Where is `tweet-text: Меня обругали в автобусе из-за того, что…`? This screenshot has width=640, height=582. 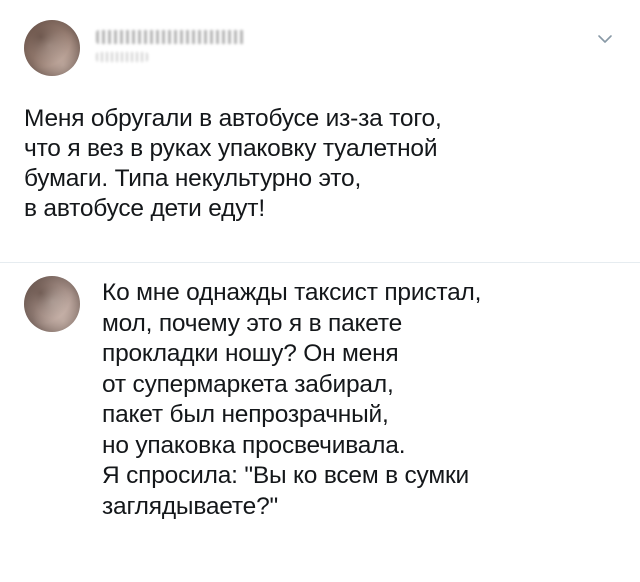
tweet-text: Меня обругали в автобусе из-за того, что… is located at coordinates (233, 163).